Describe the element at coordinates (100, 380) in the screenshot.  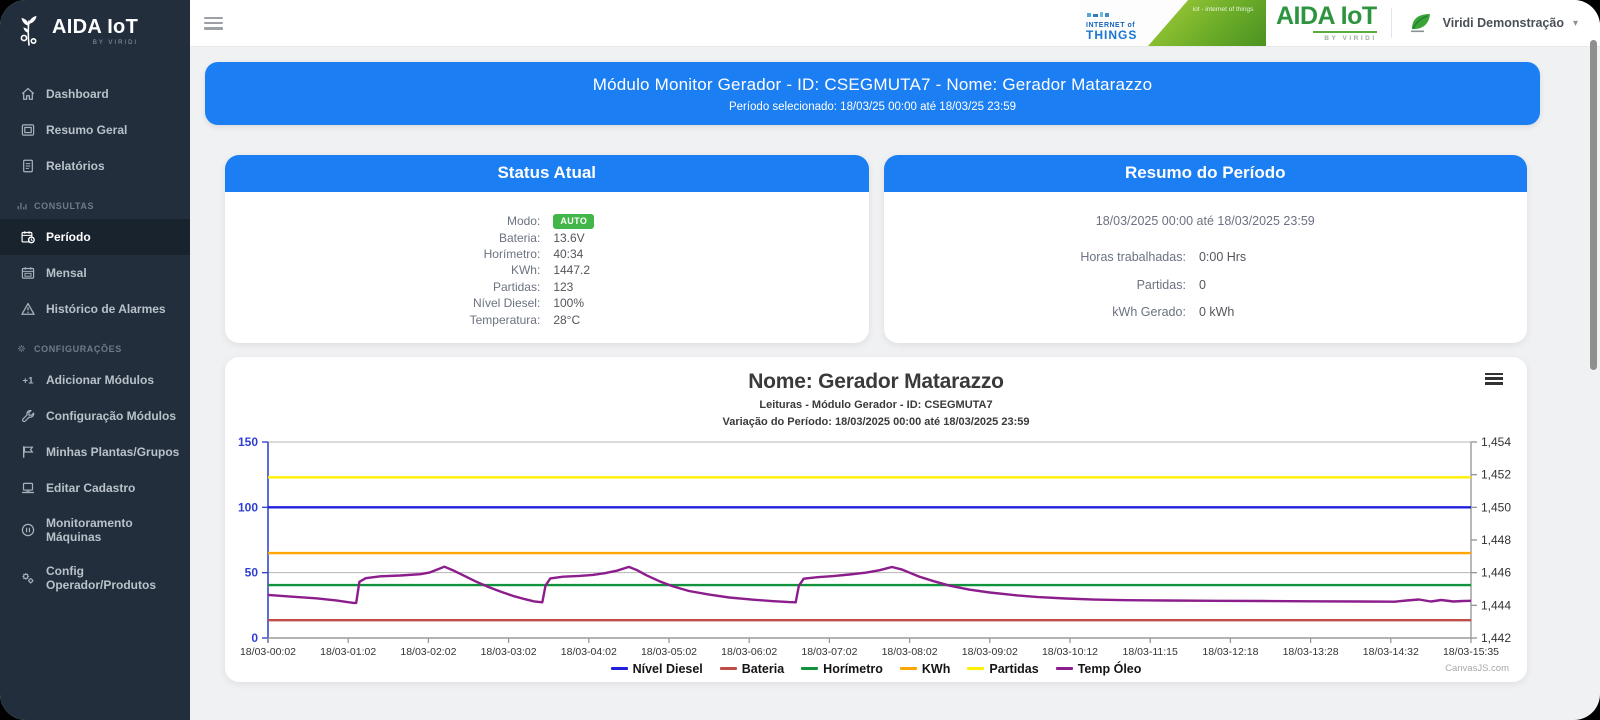
I see `sidebar-label: Adicionar Módulos` at that location.